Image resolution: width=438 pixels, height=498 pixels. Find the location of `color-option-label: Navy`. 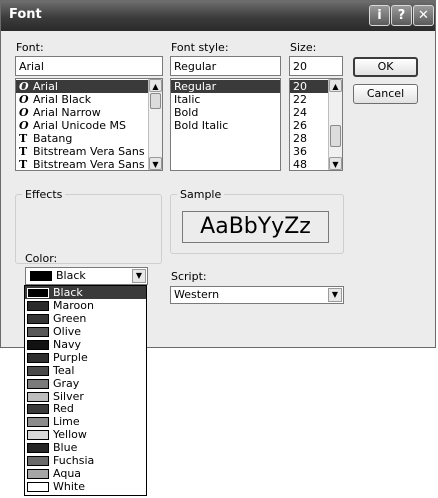

color-option-label: Navy is located at coordinates (67, 344).